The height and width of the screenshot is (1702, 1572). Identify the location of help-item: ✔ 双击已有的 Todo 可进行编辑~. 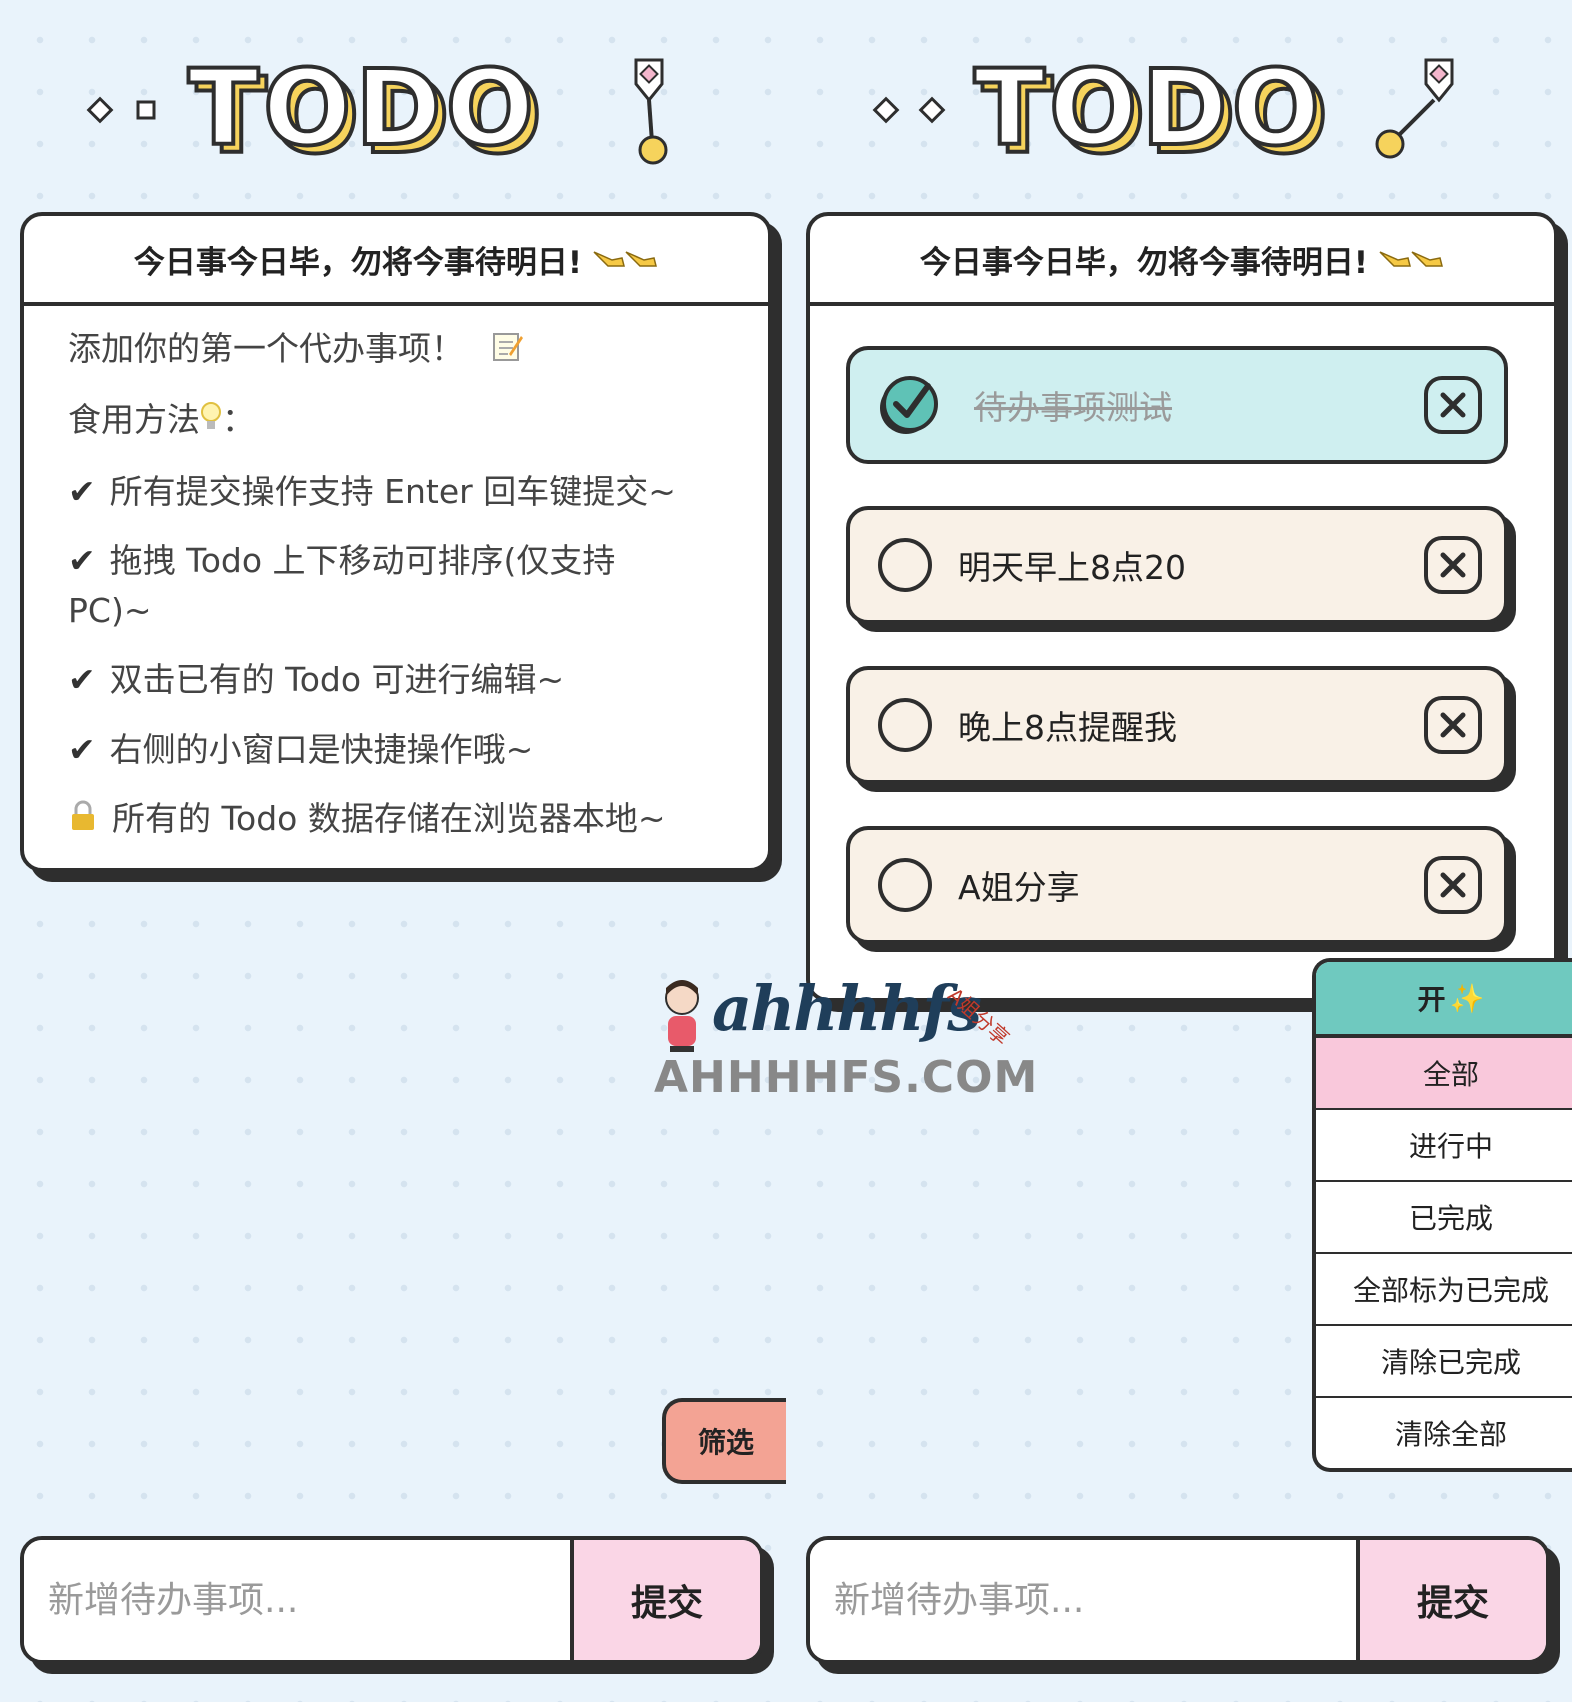
(418, 680).